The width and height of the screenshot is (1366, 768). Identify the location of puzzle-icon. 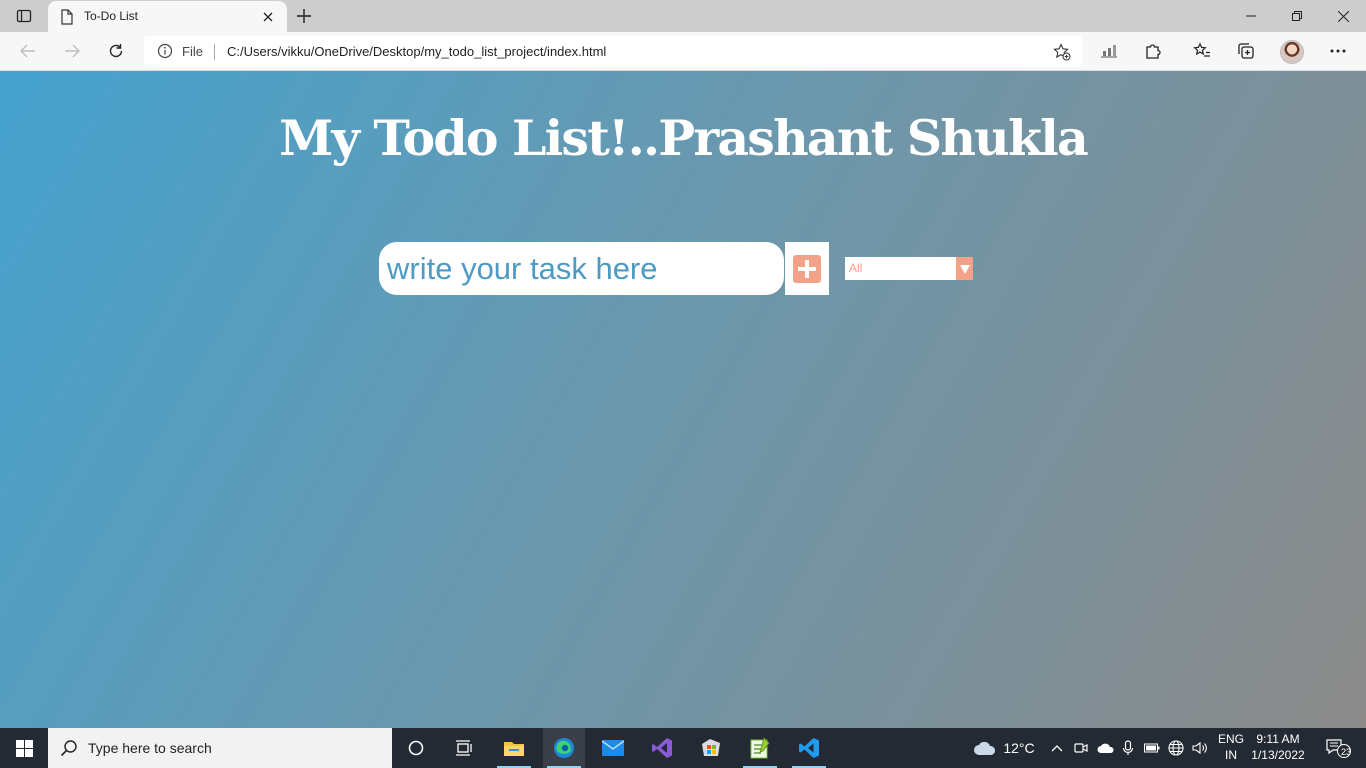
(1153, 51).